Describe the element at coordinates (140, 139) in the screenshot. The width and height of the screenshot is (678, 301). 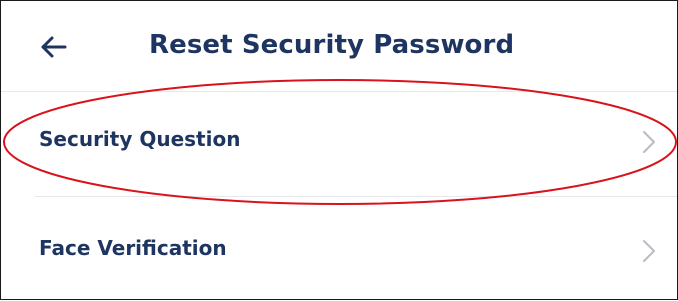
I see `menu-item-label: Security Question` at that location.